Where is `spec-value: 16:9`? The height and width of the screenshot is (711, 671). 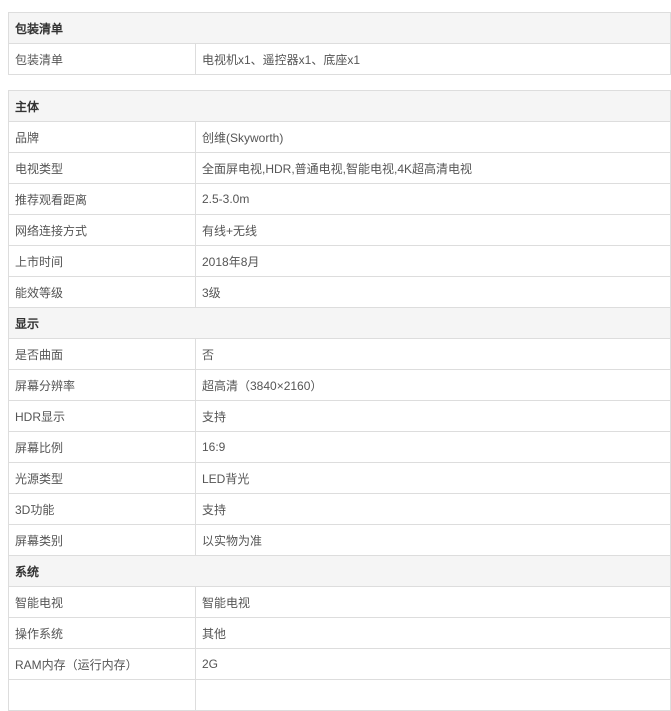 spec-value: 16:9 is located at coordinates (433, 447).